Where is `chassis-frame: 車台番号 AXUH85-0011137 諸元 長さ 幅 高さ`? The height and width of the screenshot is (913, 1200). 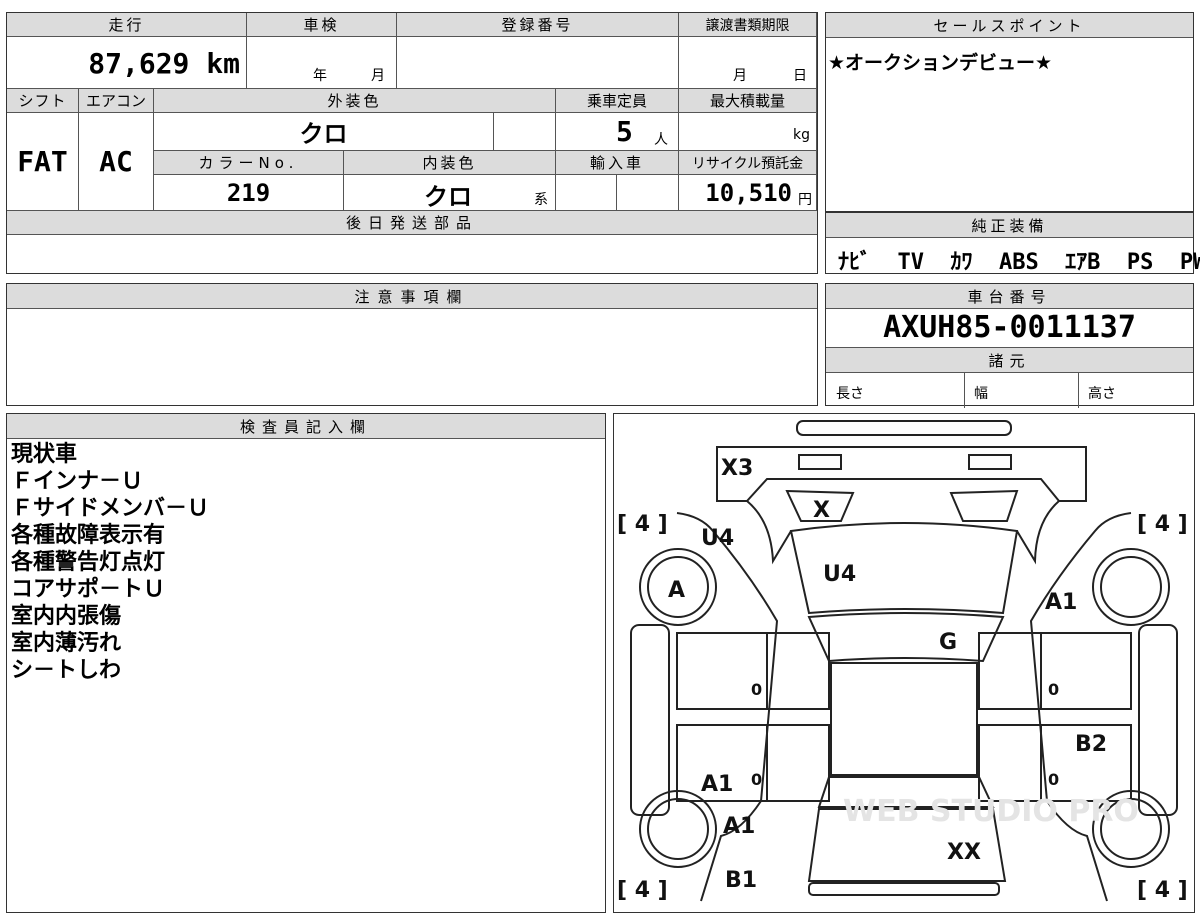 chassis-frame: 車台番号 AXUH85-0011137 諸元 長さ 幅 高さ is located at coordinates (1009, 345).